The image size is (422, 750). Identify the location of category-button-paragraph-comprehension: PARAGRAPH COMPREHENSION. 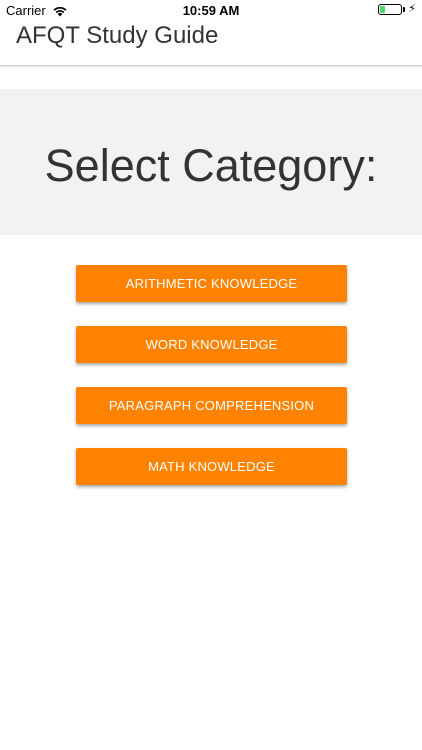
(211, 405).